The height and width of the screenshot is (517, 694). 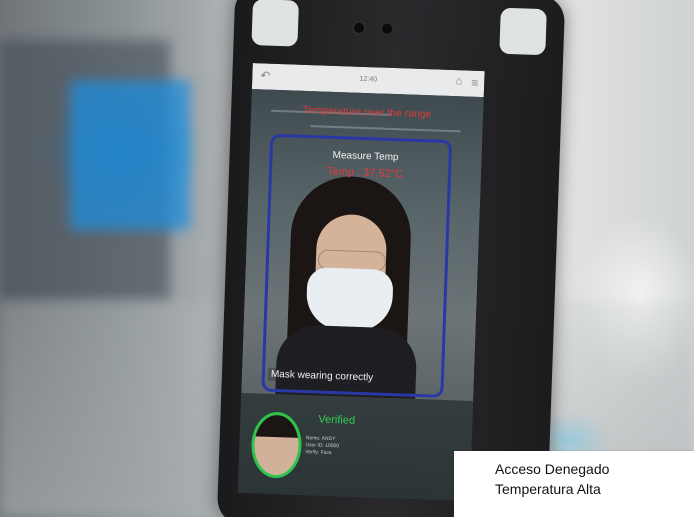 What do you see at coordinates (458, 81) in the screenshot?
I see `home-icon: ⌂` at bounding box center [458, 81].